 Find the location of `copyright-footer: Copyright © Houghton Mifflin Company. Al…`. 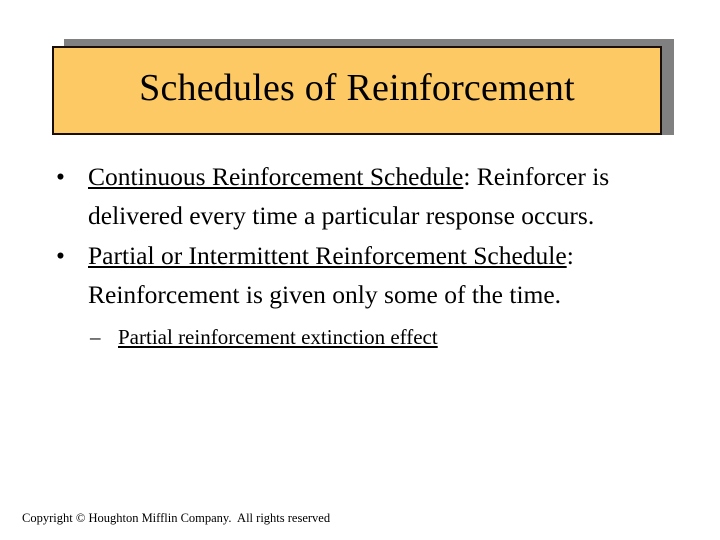

copyright-footer: Copyright © Houghton Mifflin Company. Al… is located at coordinates (176, 518).